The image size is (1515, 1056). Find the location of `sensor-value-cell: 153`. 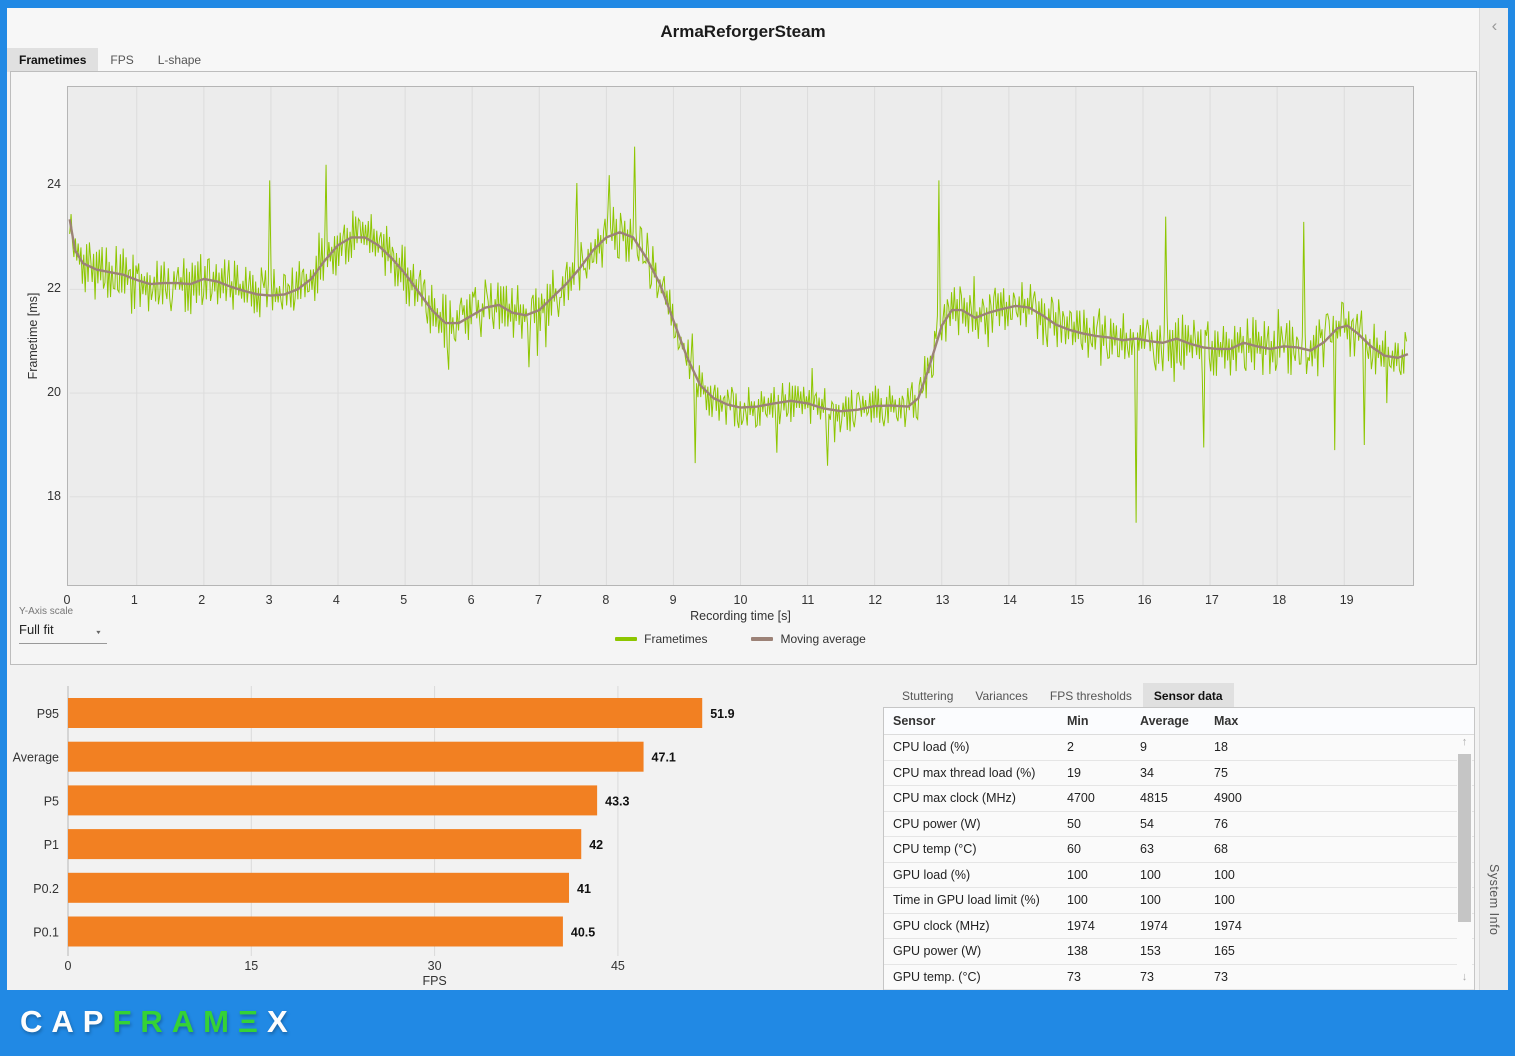

sensor-value-cell: 153 is located at coordinates (1150, 951).